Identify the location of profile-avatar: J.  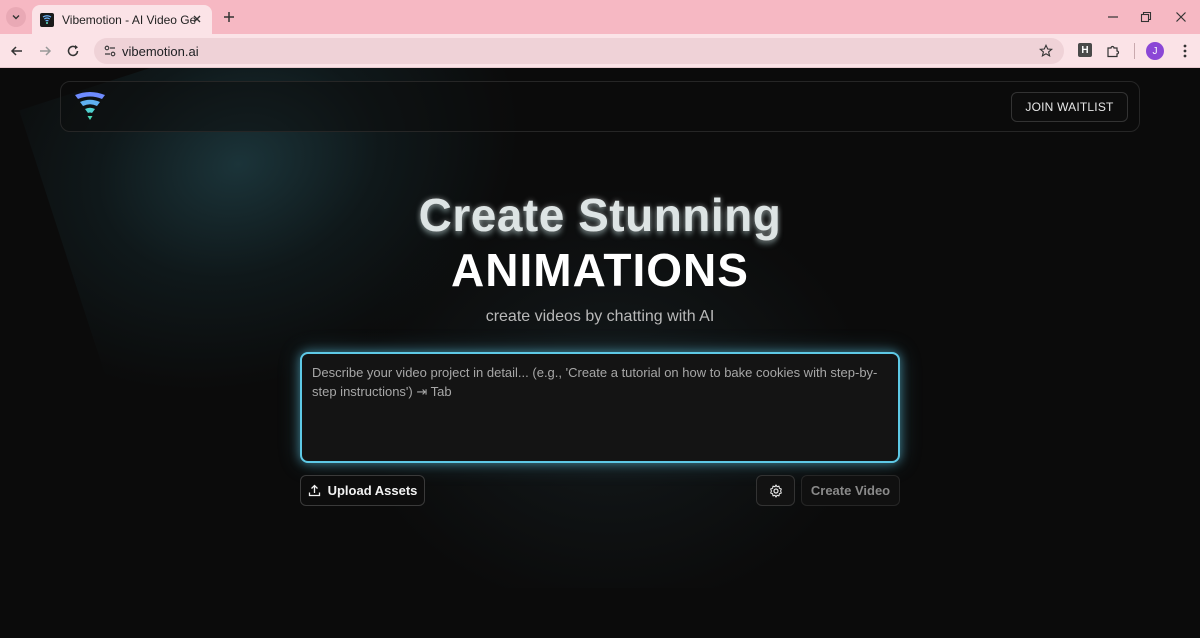
(1155, 51).